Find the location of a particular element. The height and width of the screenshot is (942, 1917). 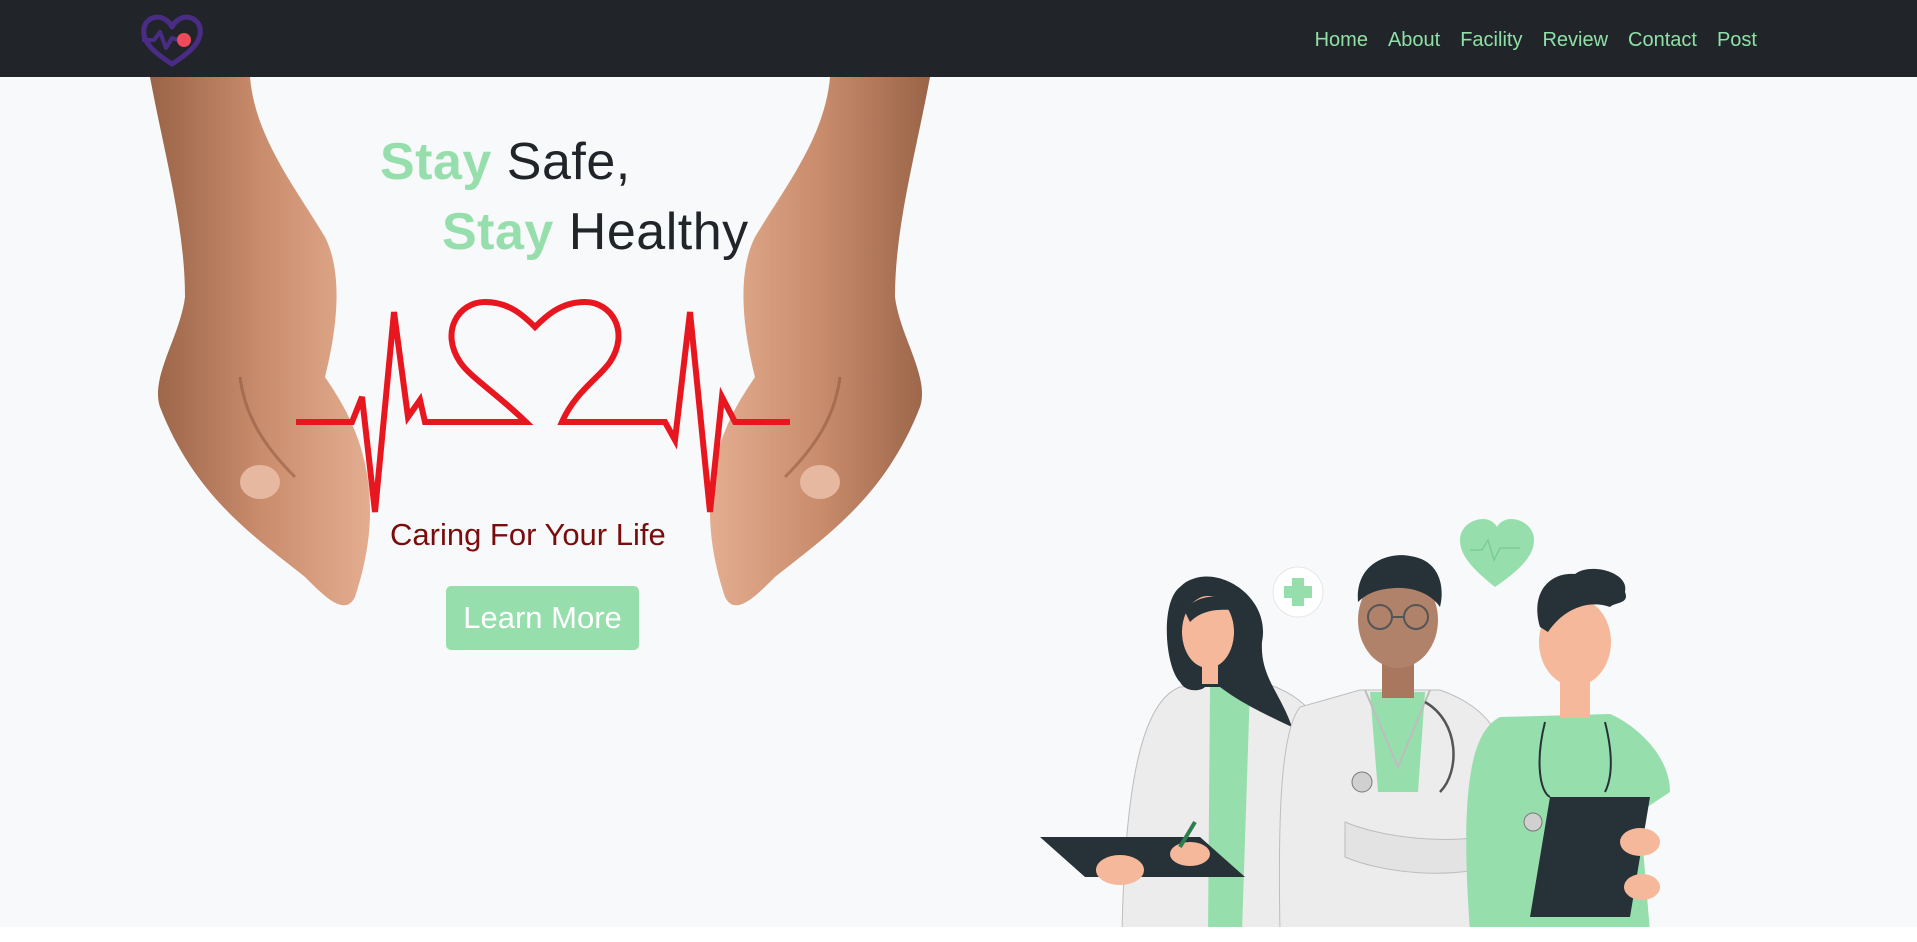

headline-text-2: Healthy is located at coordinates (658, 232).